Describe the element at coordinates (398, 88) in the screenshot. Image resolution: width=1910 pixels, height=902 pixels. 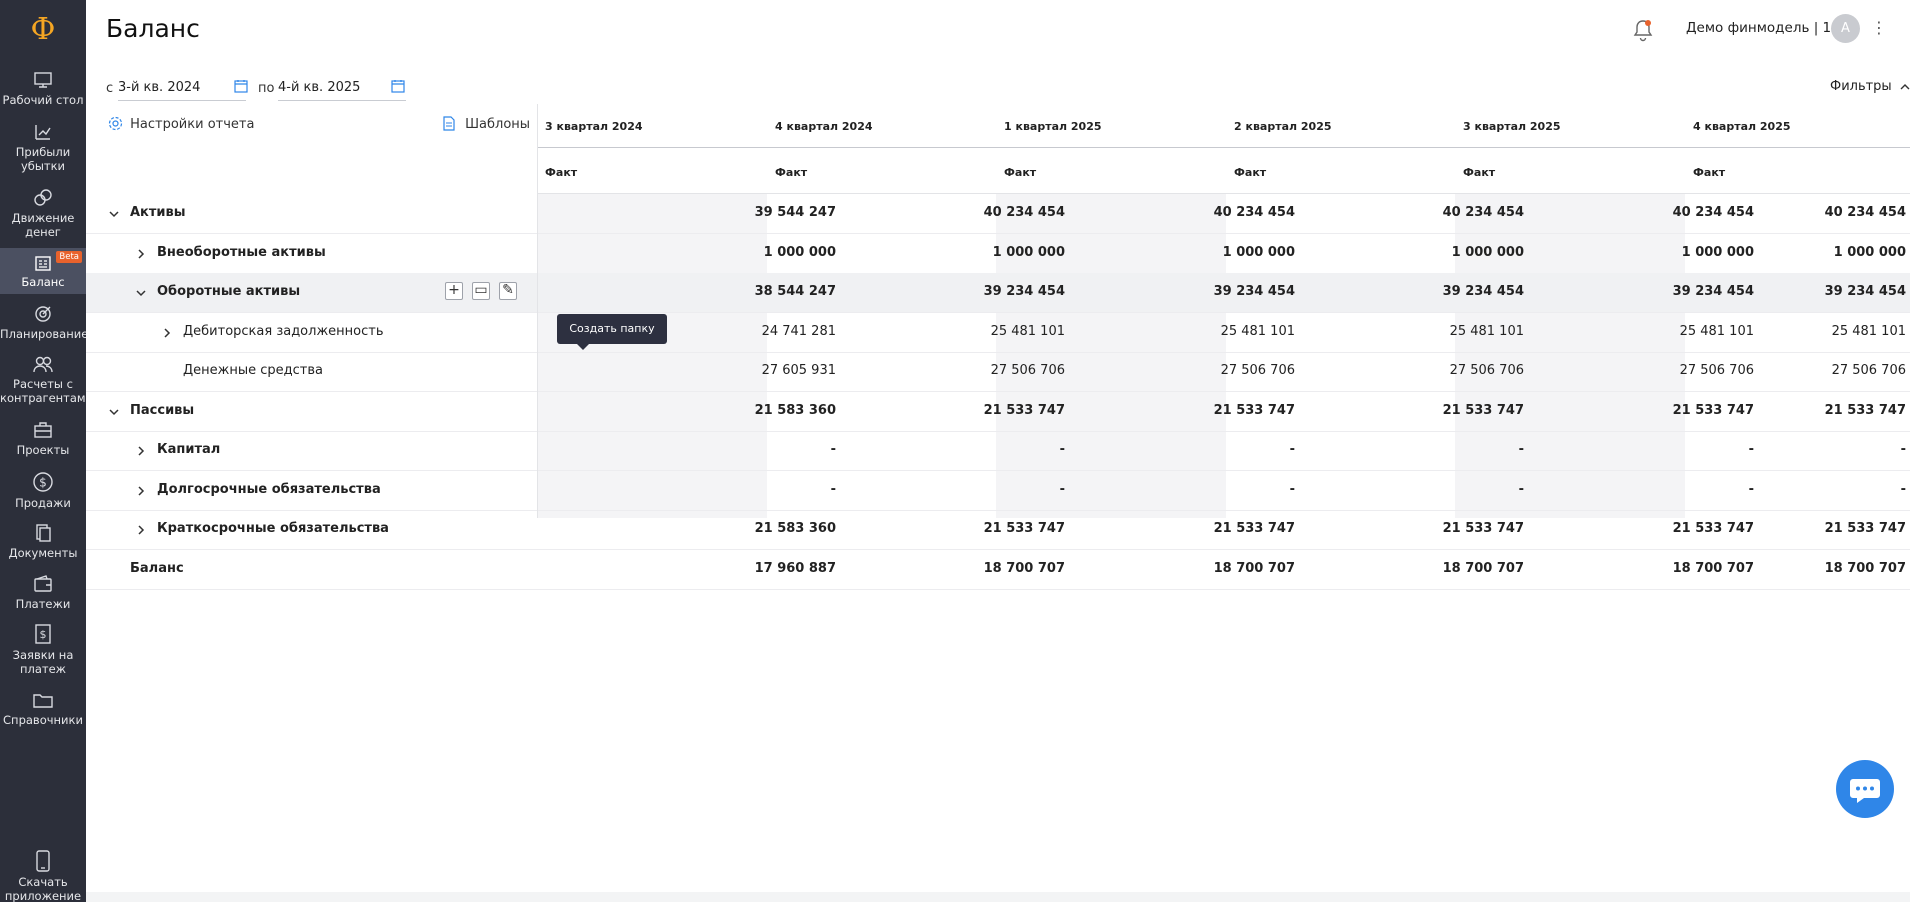
I see `calendar-icon` at that location.